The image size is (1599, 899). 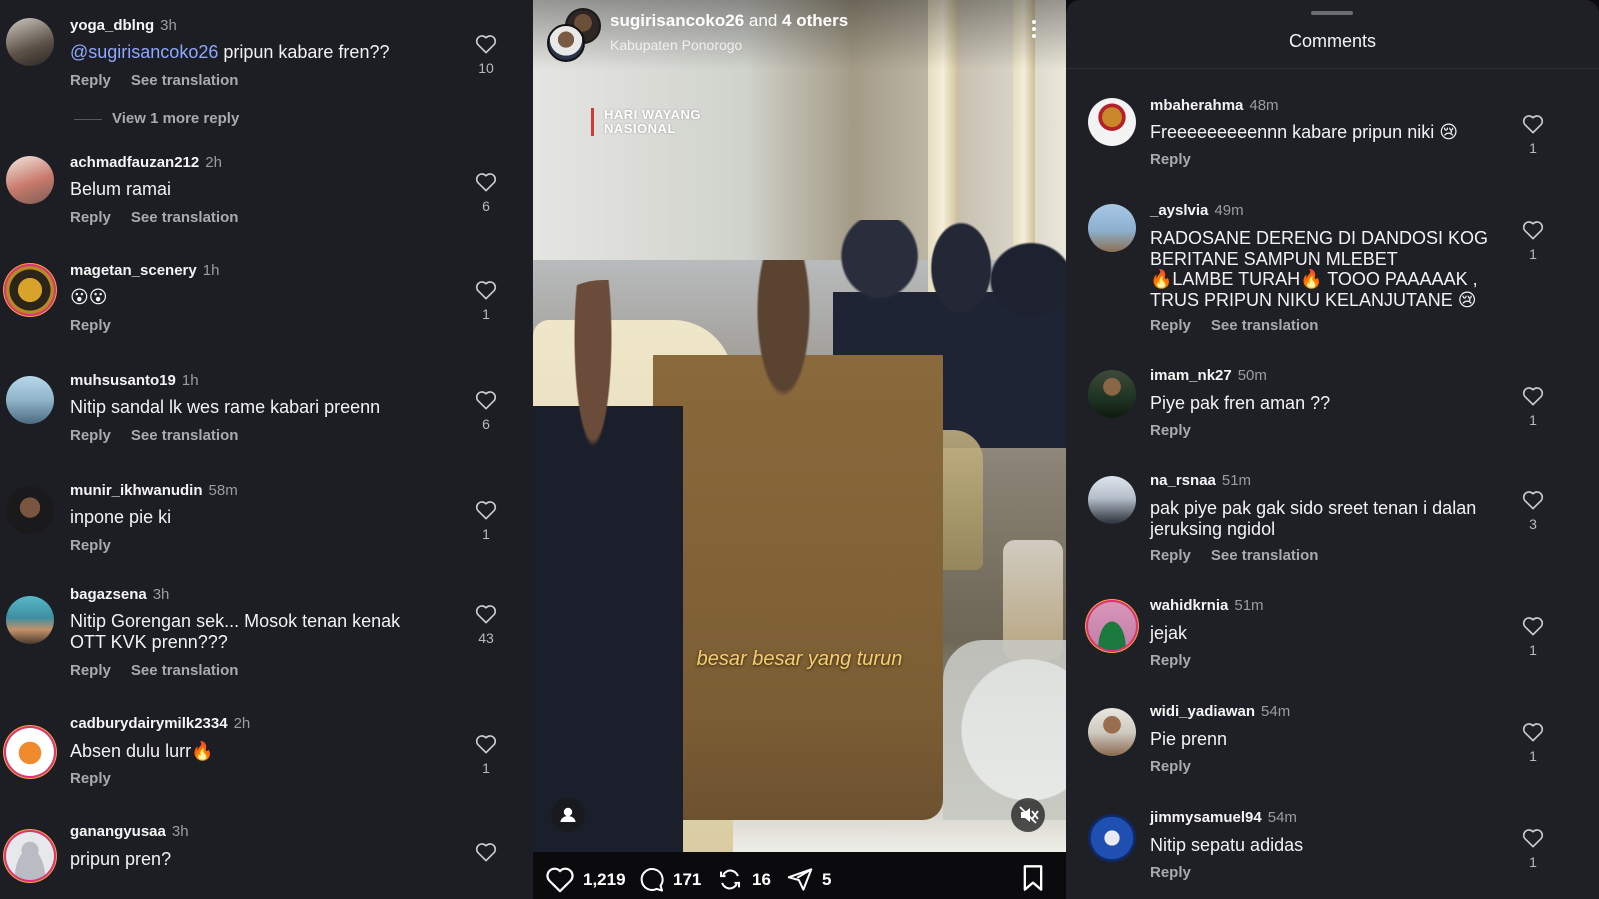 What do you see at coordinates (575, 35) in the screenshot?
I see `collab-avatars` at bounding box center [575, 35].